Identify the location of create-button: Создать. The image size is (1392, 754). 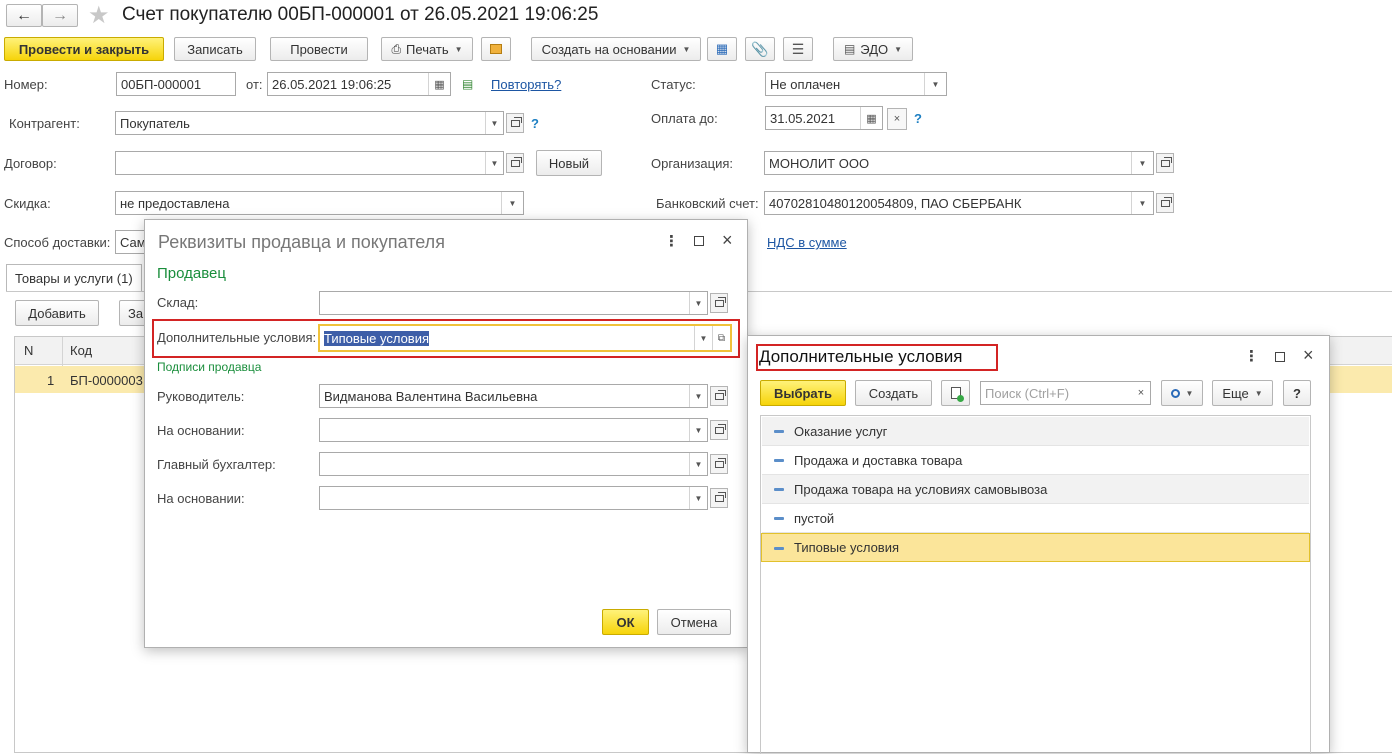
(893, 393).